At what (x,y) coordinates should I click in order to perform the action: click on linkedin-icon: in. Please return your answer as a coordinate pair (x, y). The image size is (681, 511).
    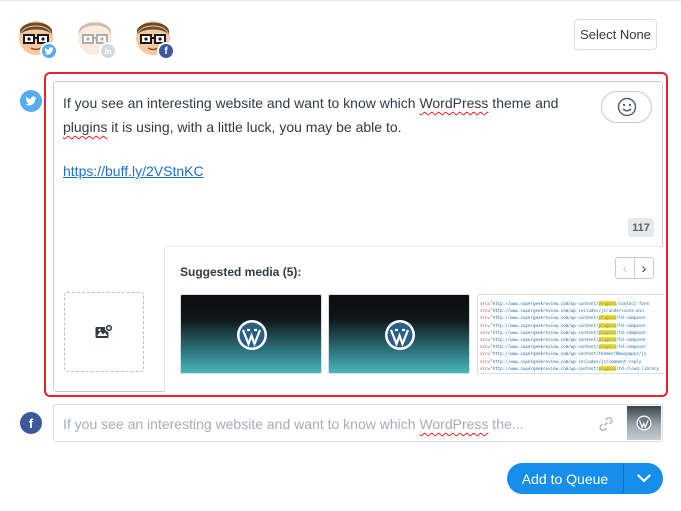
    Looking at the image, I should click on (108, 51).